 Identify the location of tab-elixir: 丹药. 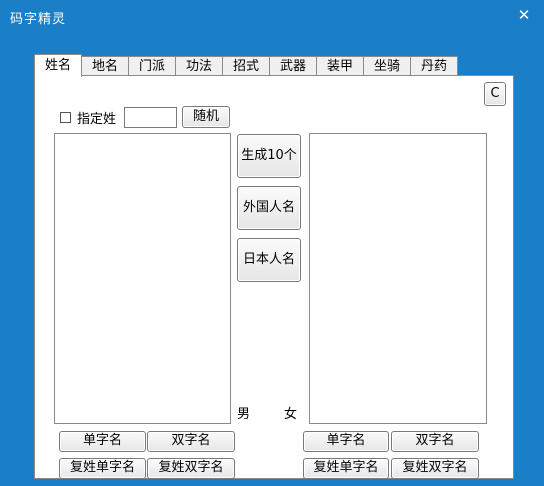
(434, 66).